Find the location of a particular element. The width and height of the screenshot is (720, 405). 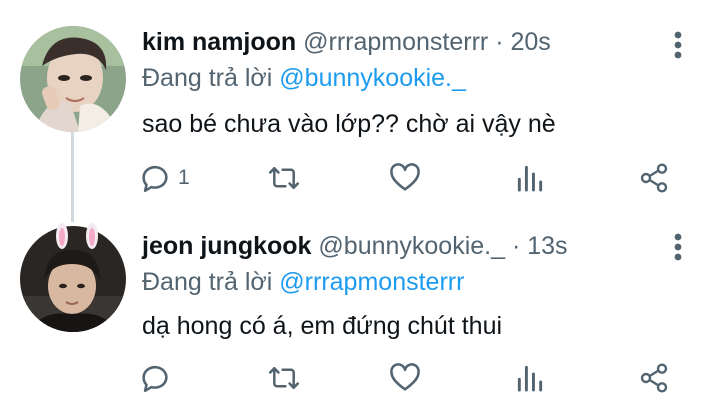

tweet-actions: 1 is located at coordinates (418, 178).